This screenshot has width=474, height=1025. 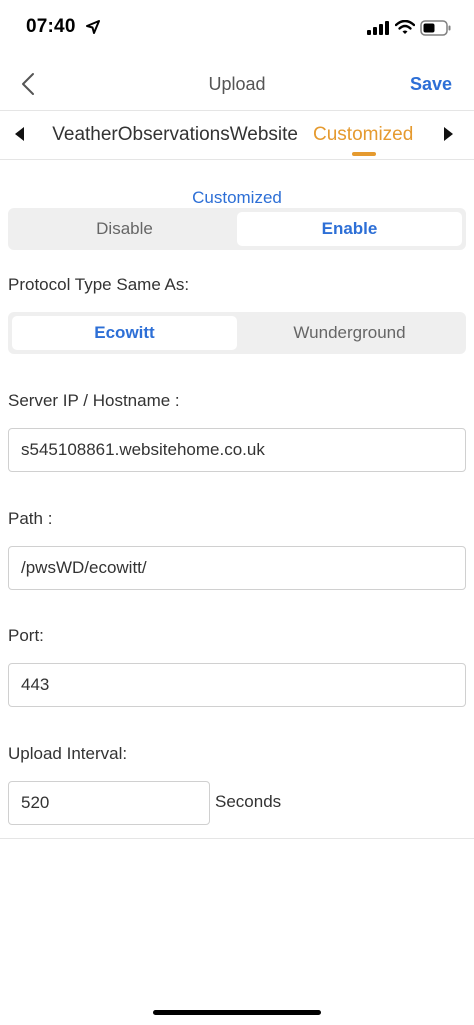 What do you see at coordinates (405, 27) in the screenshot?
I see `wifi-icon` at bounding box center [405, 27].